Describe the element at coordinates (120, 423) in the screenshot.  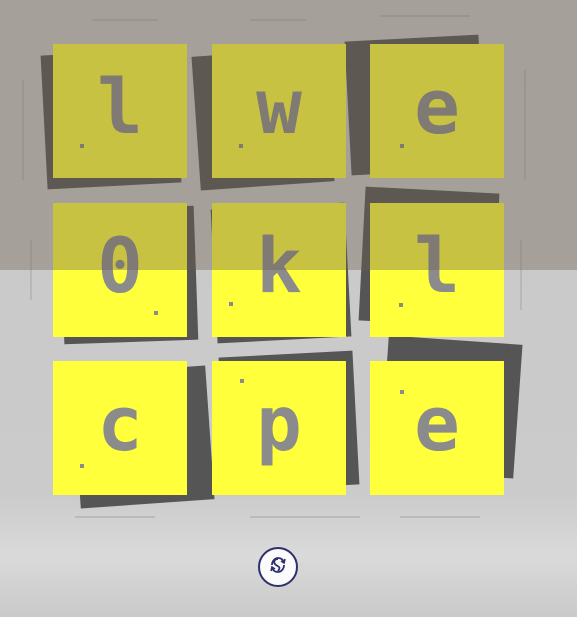
I see `tile-letter: c` at that location.